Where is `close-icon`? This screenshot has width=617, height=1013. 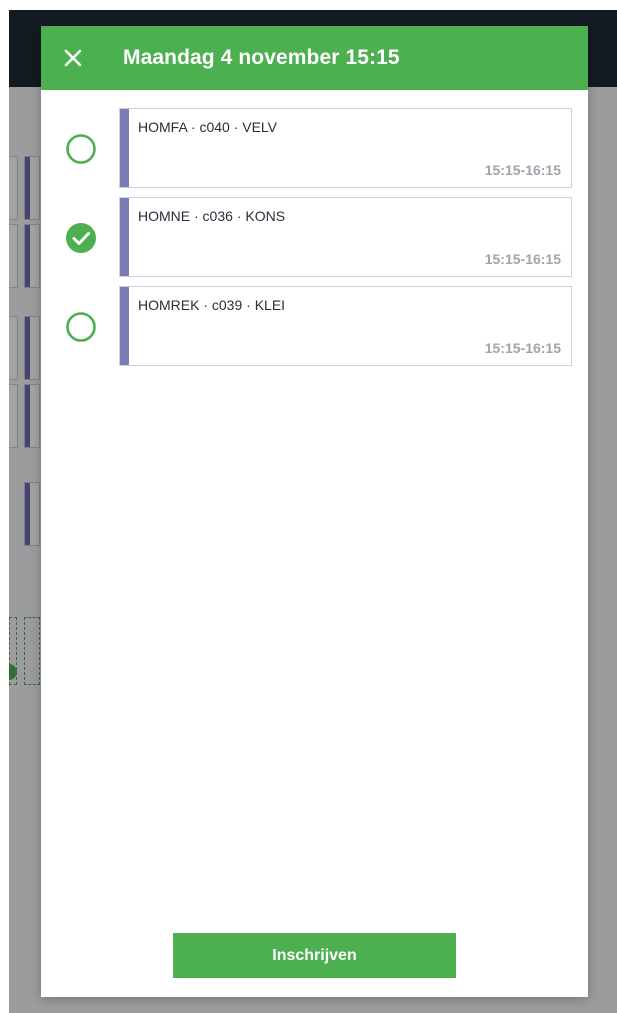 close-icon is located at coordinates (73, 58).